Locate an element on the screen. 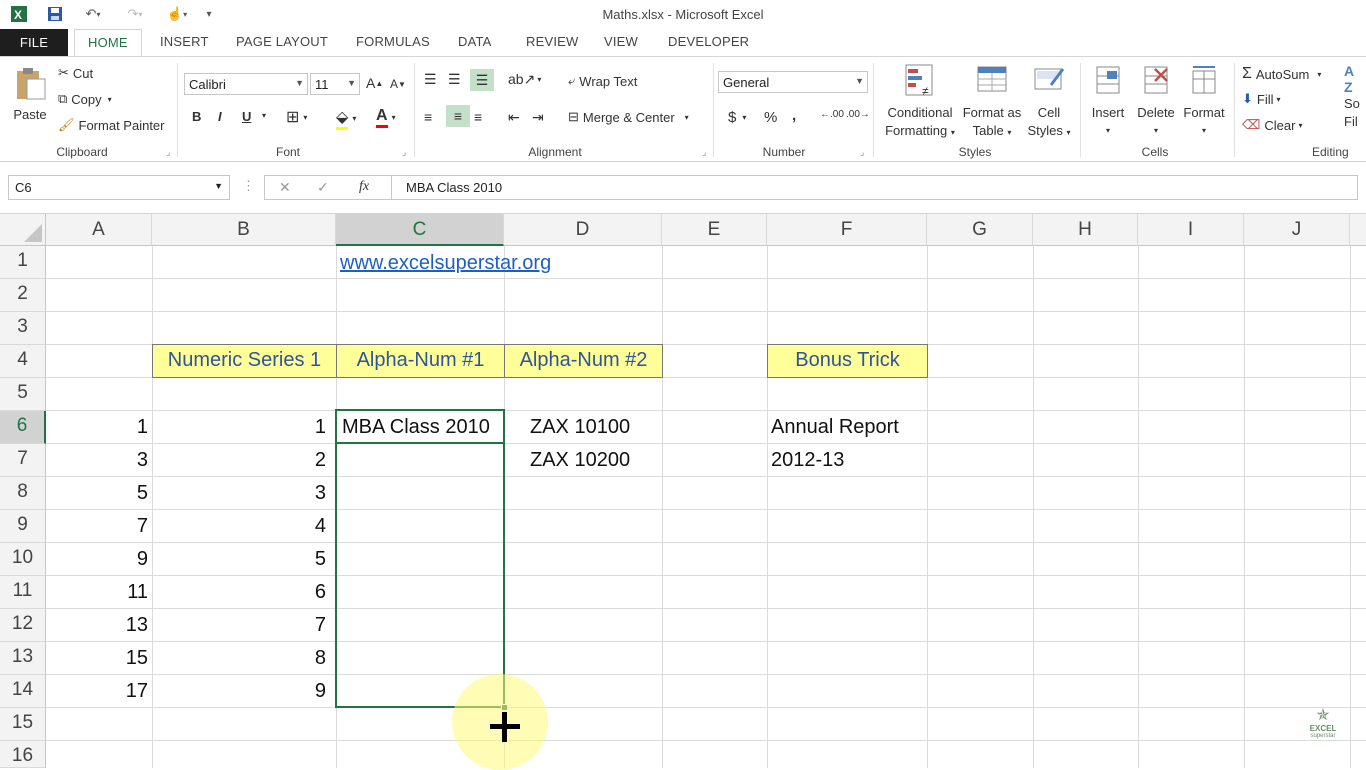  tab-home: HOME is located at coordinates (108, 43).